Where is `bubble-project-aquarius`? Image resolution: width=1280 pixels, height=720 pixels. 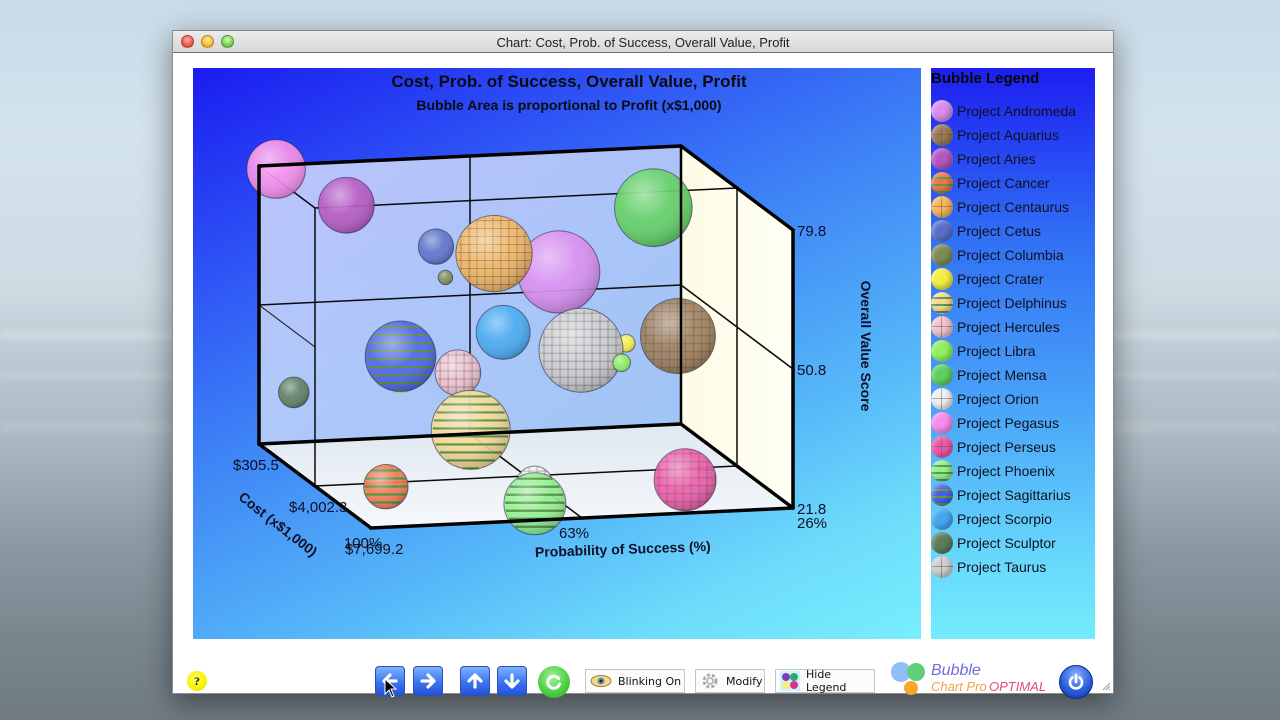
bubble-project-aquarius is located at coordinates (678, 336).